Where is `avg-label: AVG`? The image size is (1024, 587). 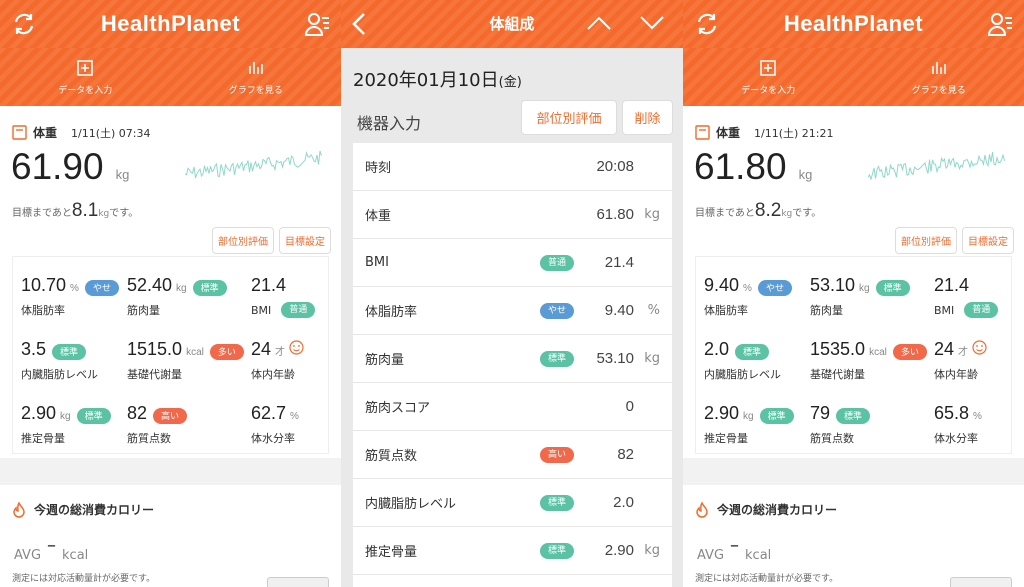 avg-label: AVG is located at coordinates (28, 555).